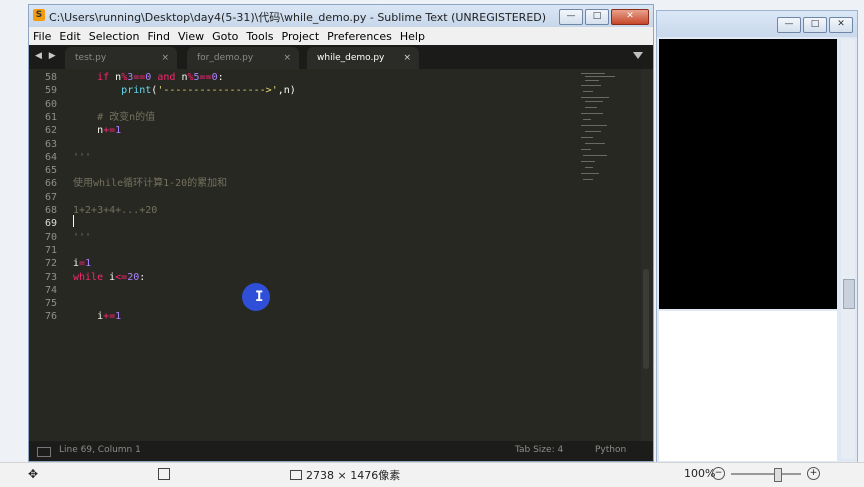  I want to click on image-size-icon, so click(296, 475).